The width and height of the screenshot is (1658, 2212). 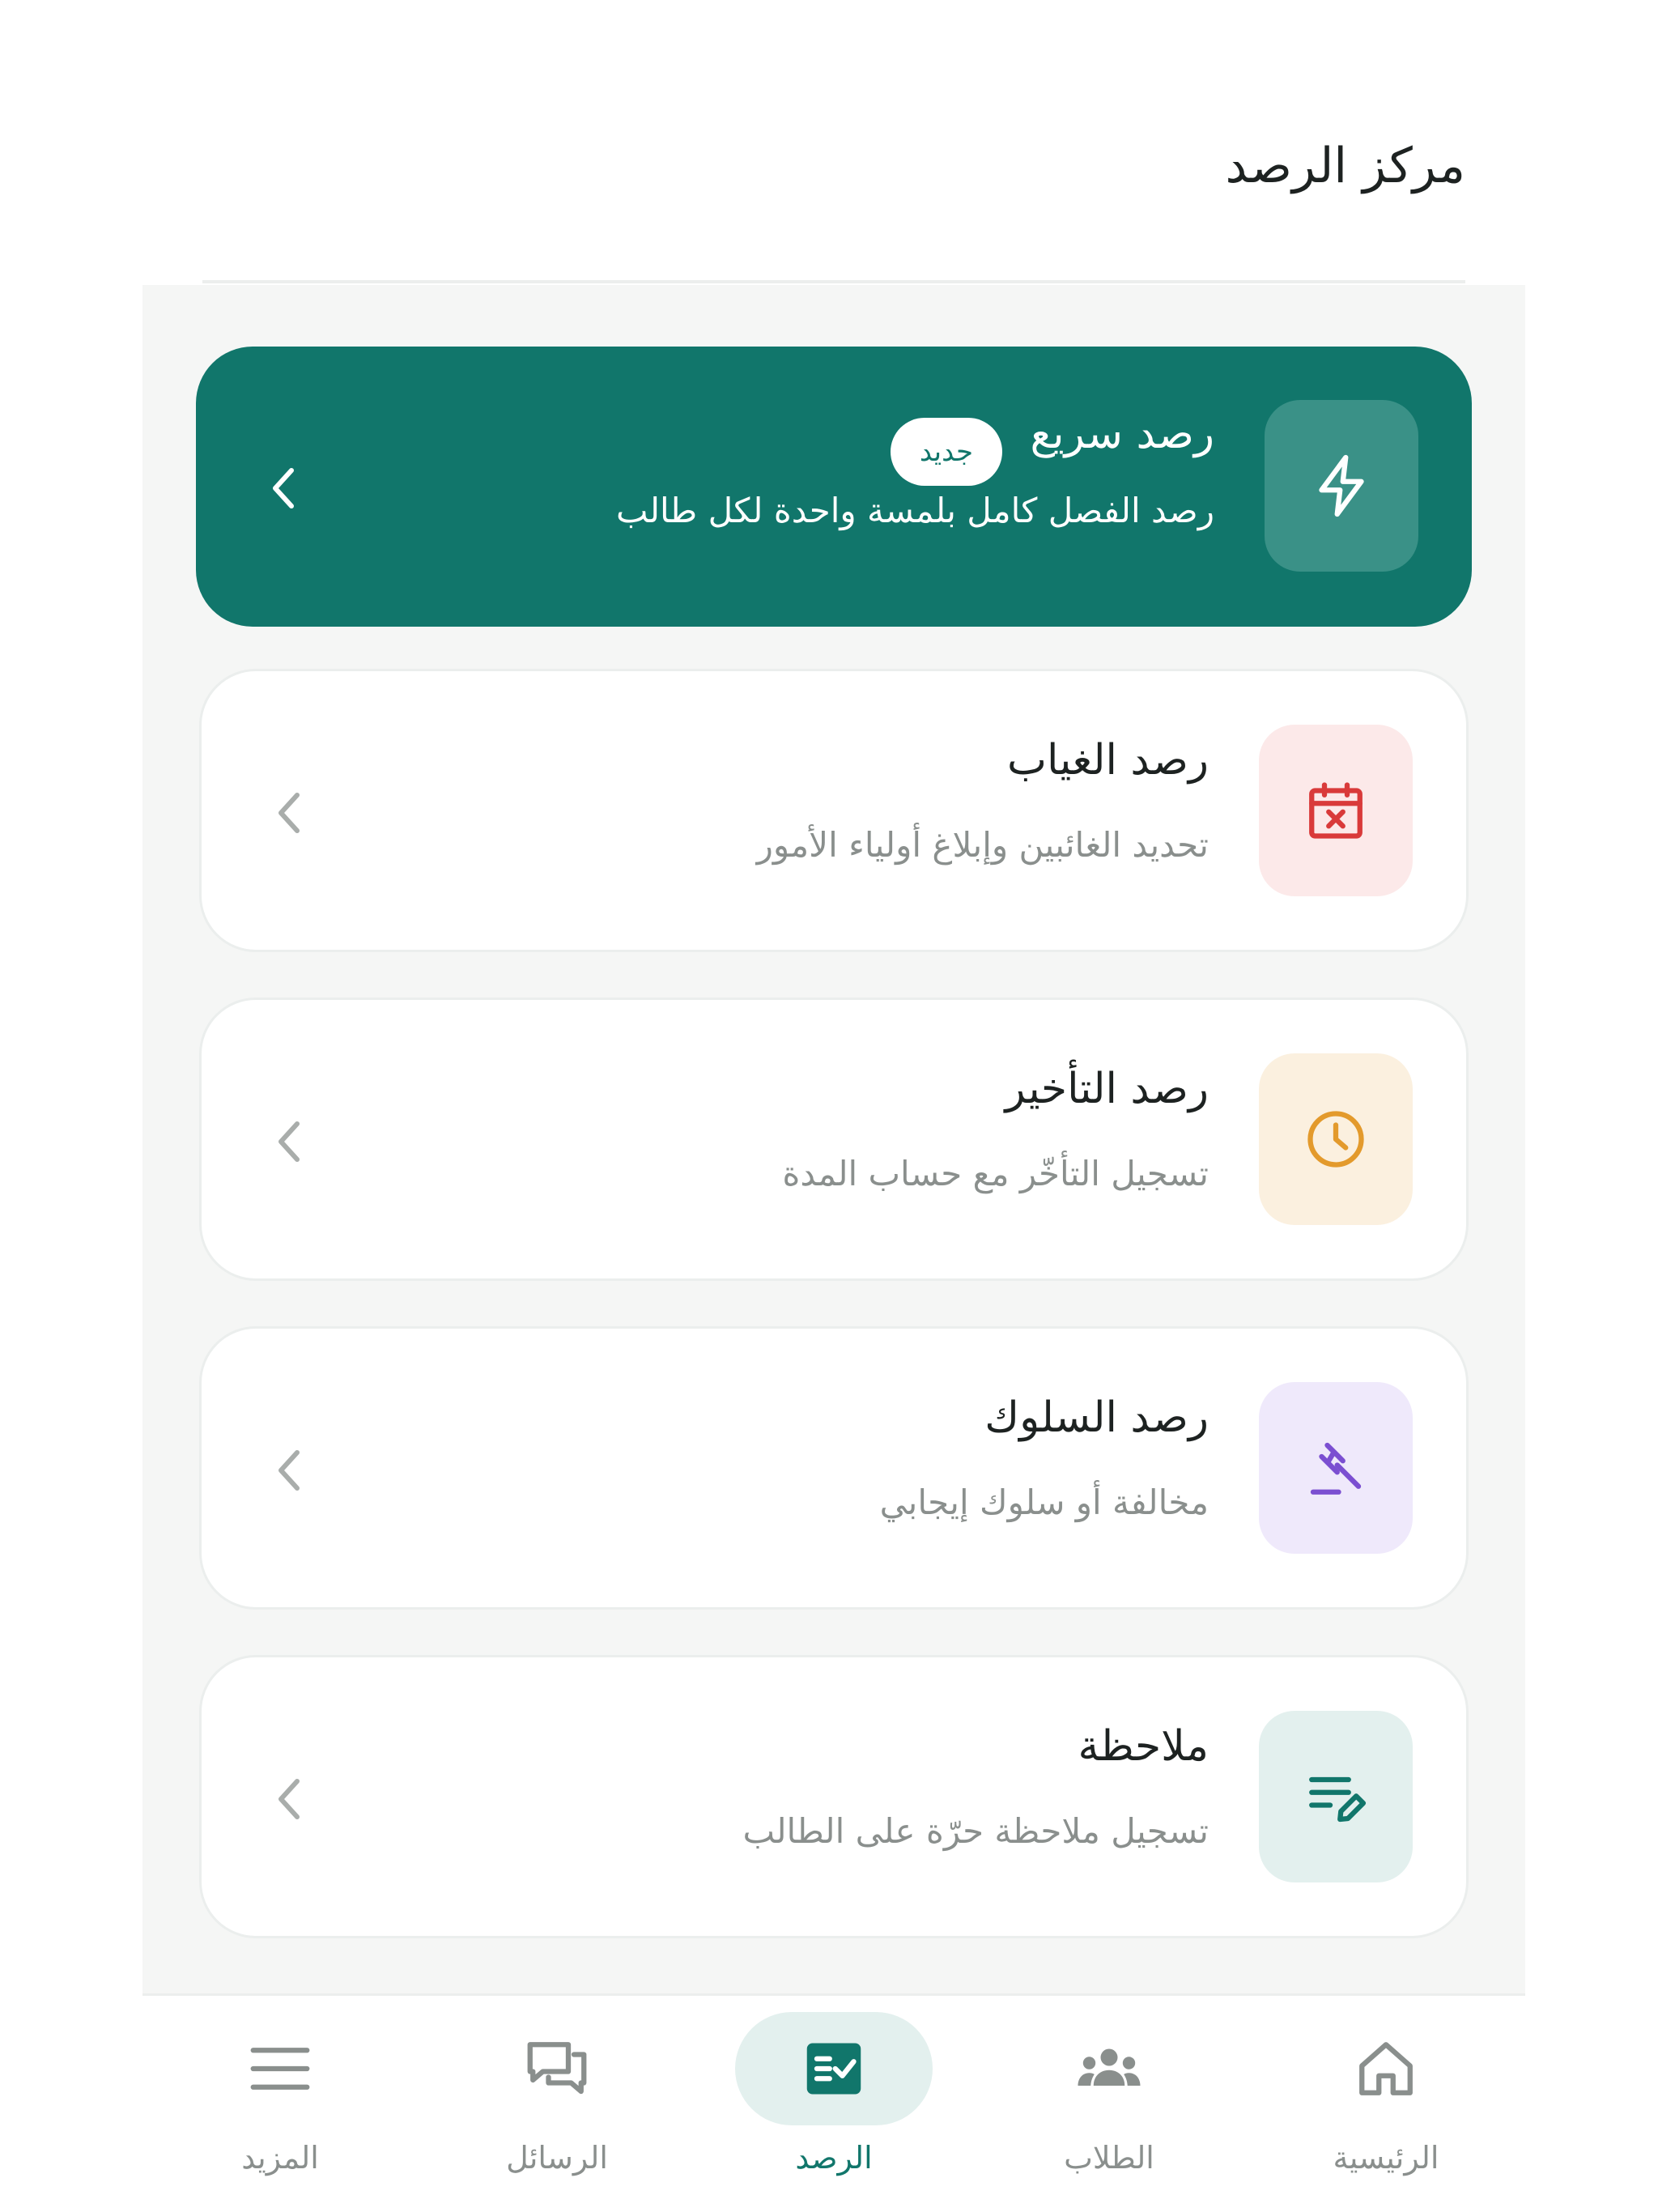 I want to click on header: مركز الرصد, so click(x=833, y=141).